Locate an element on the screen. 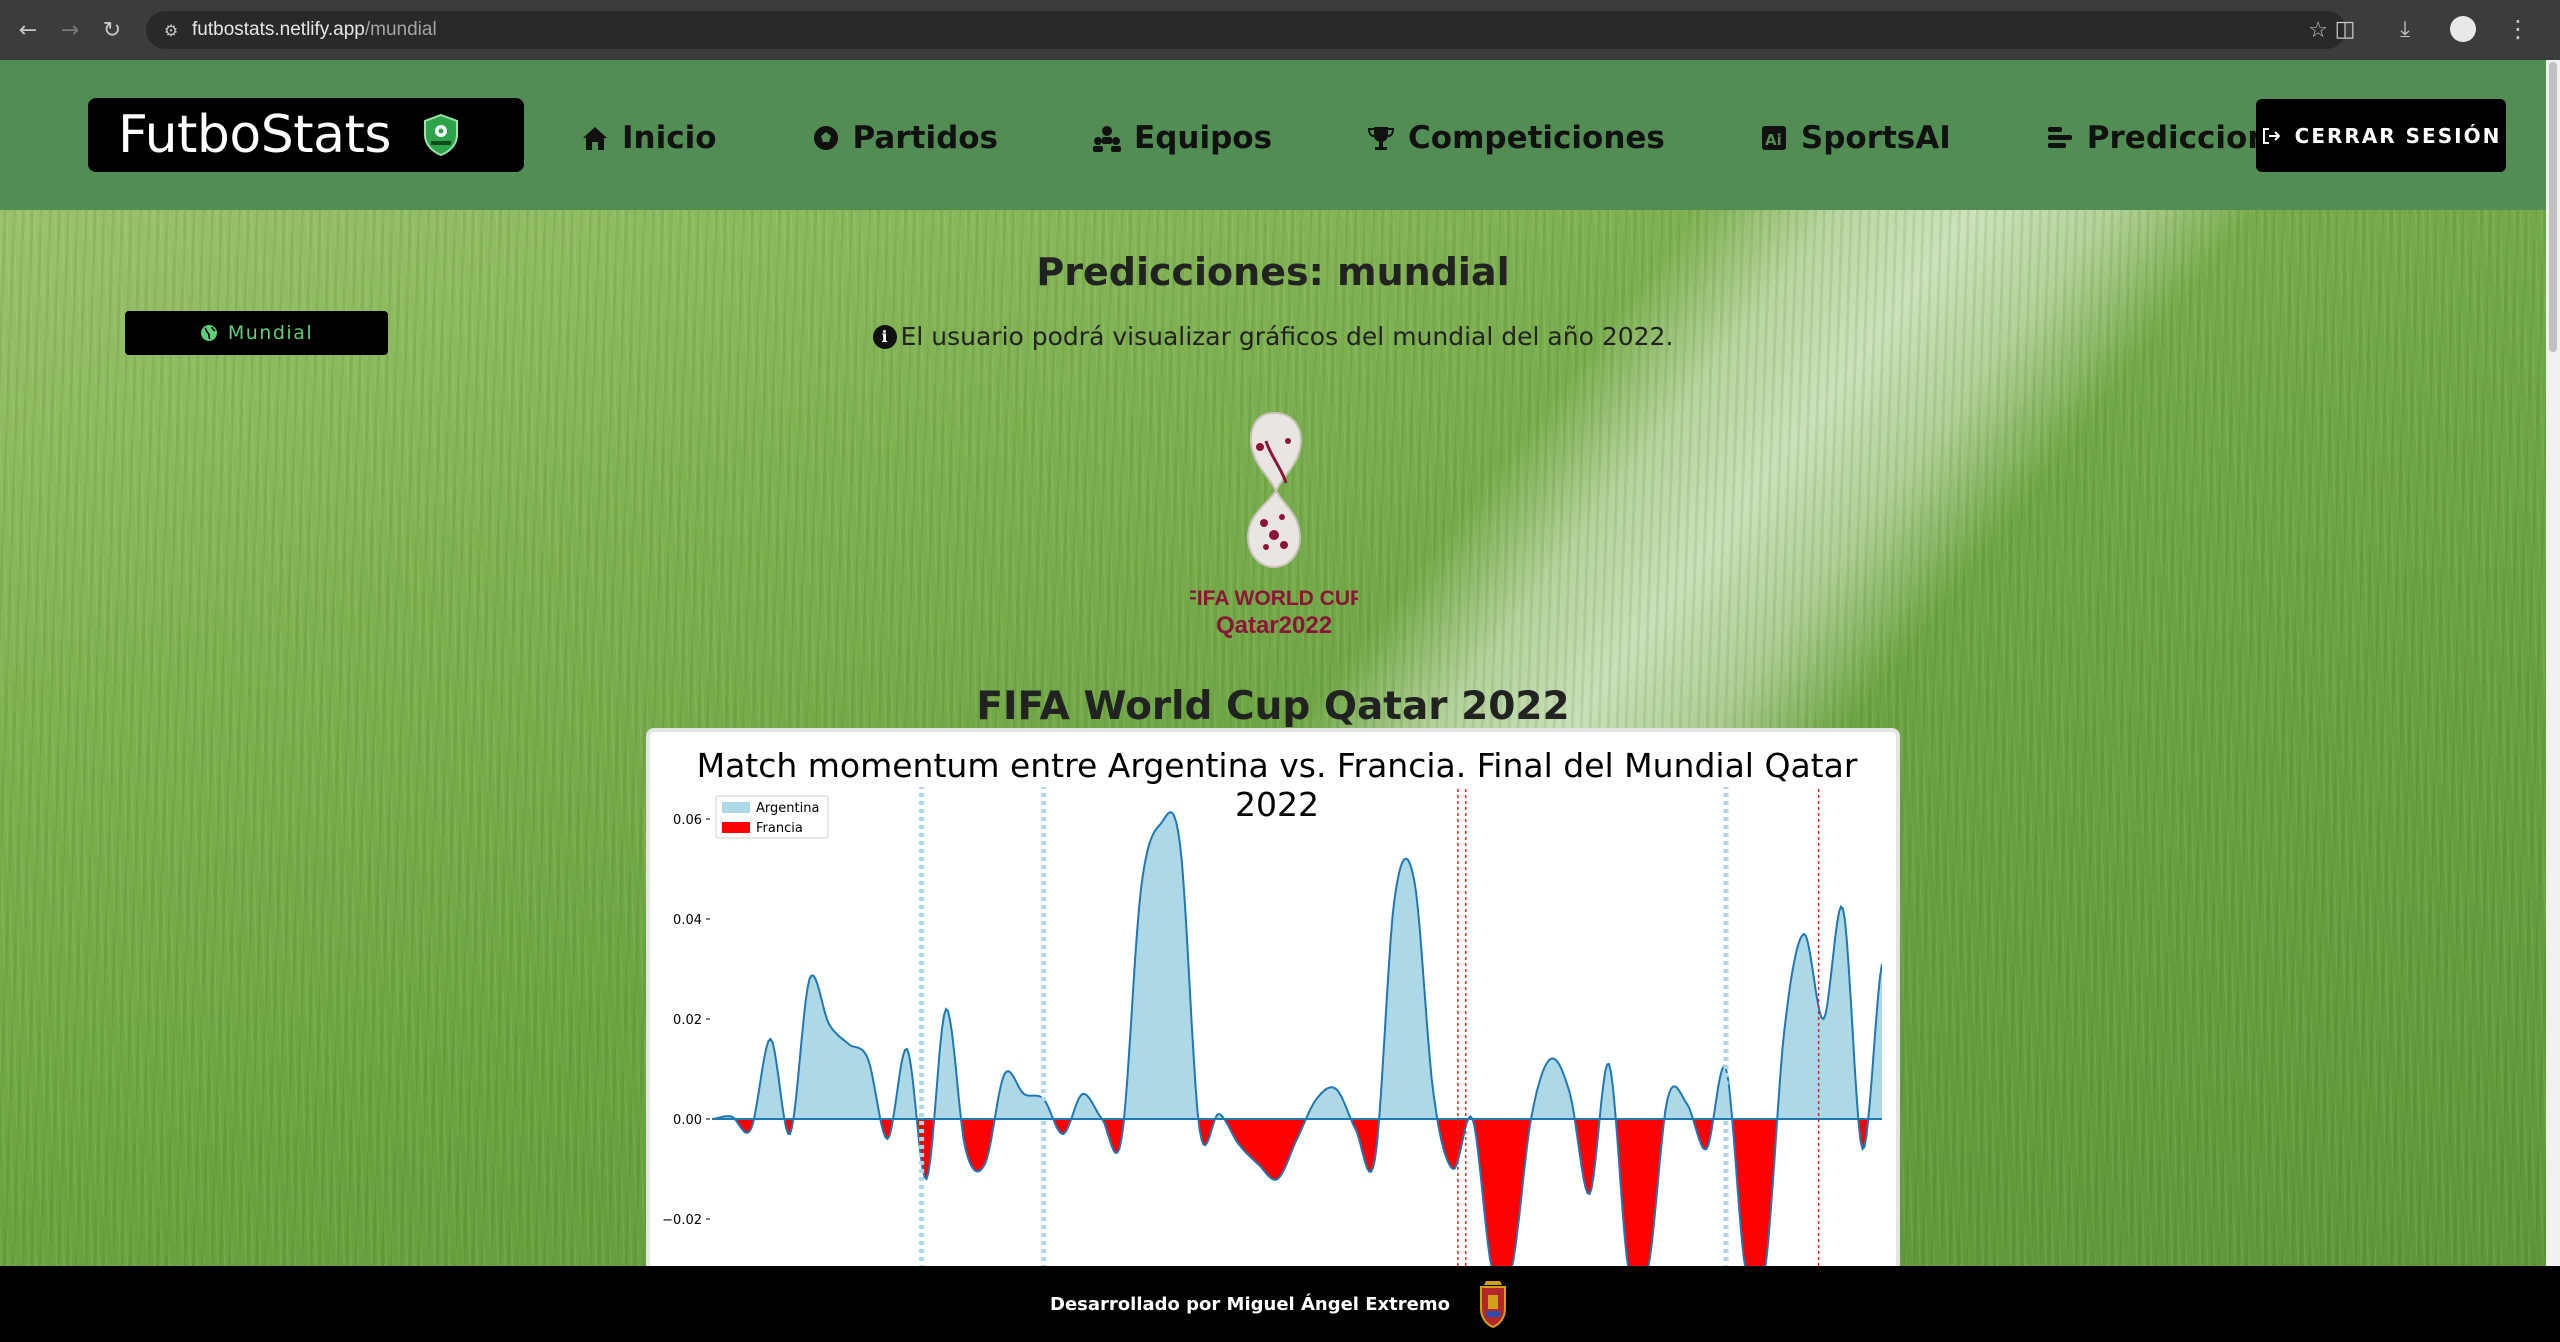 The image size is (2560, 1342). home-icon is located at coordinates (595, 138).